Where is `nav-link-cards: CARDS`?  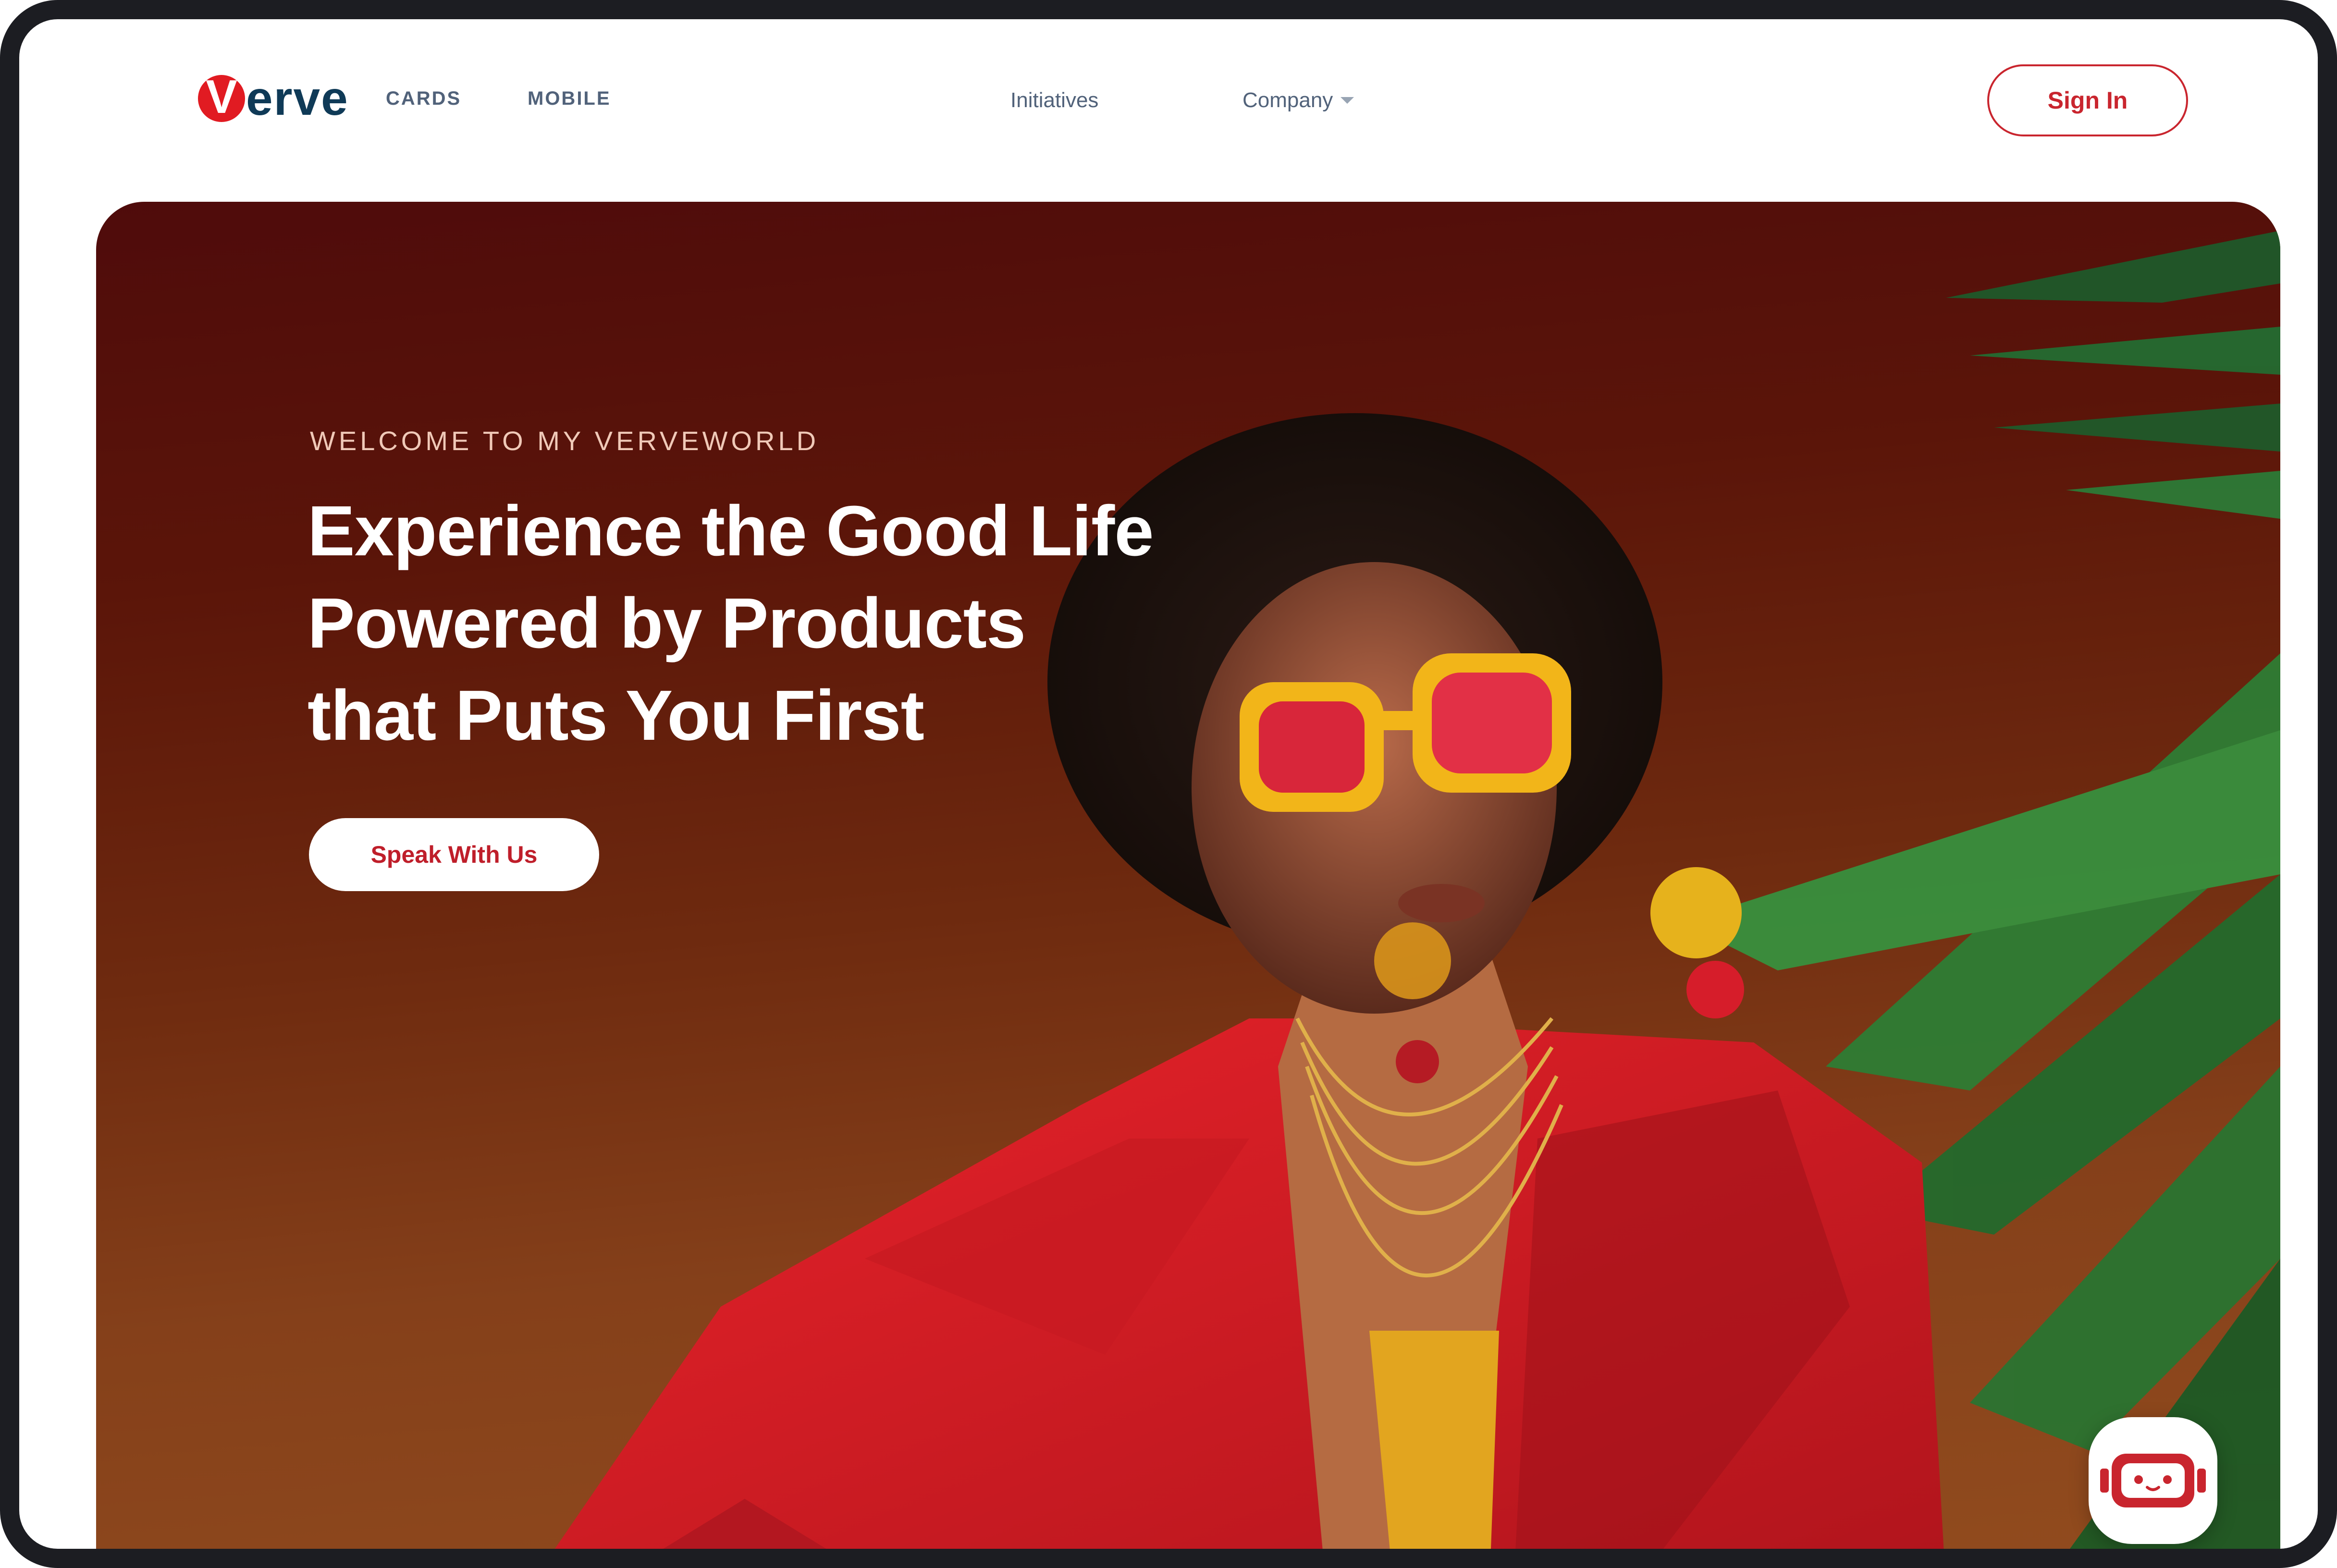 nav-link-cards: CARDS is located at coordinates (424, 99).